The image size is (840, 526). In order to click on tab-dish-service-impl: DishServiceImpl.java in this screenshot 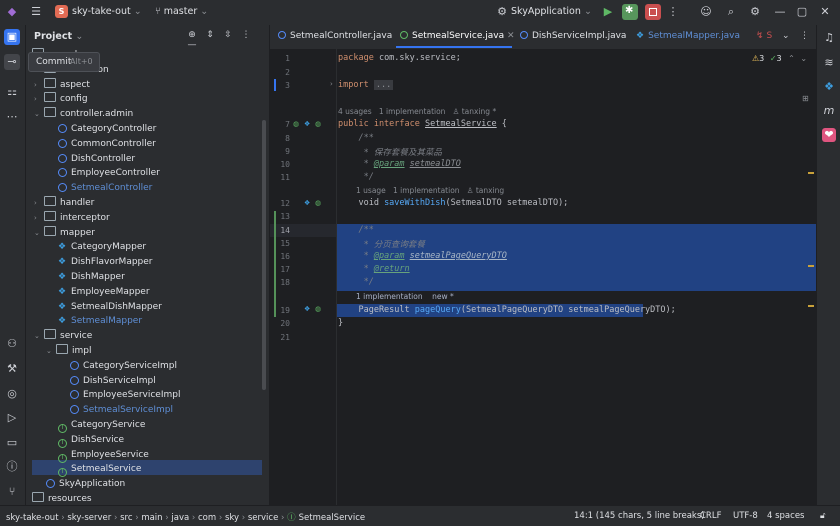, I will do `click(573, 36)`.